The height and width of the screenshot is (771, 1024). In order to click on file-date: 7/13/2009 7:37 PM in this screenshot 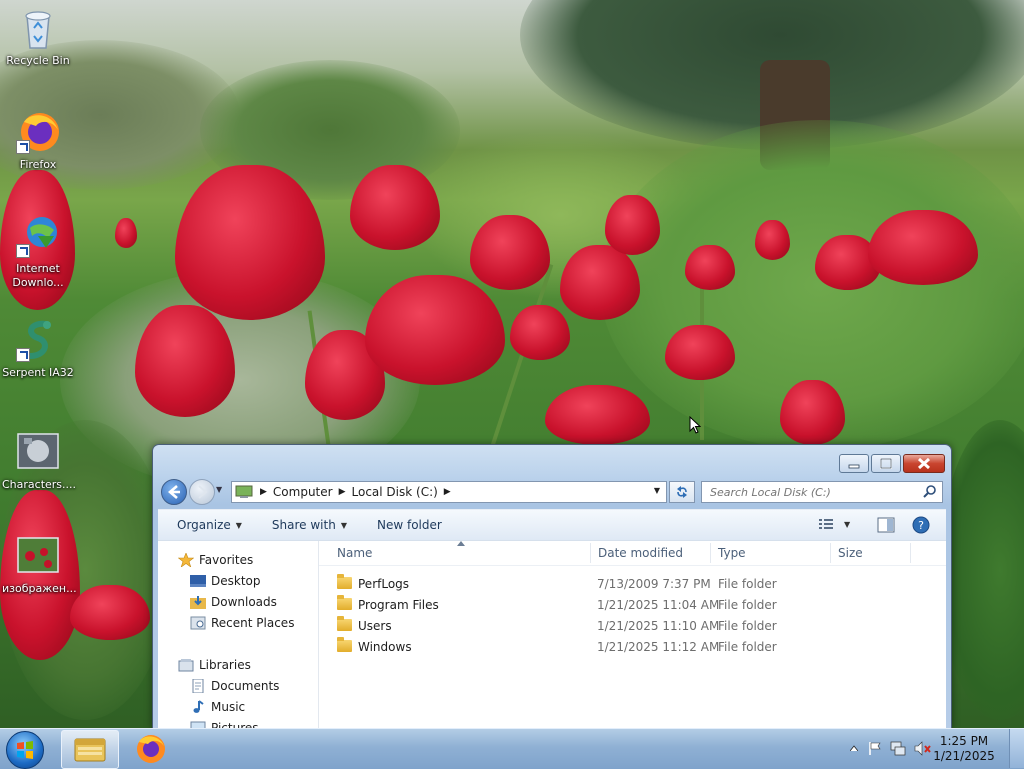, I will do `click(654, 584)`.